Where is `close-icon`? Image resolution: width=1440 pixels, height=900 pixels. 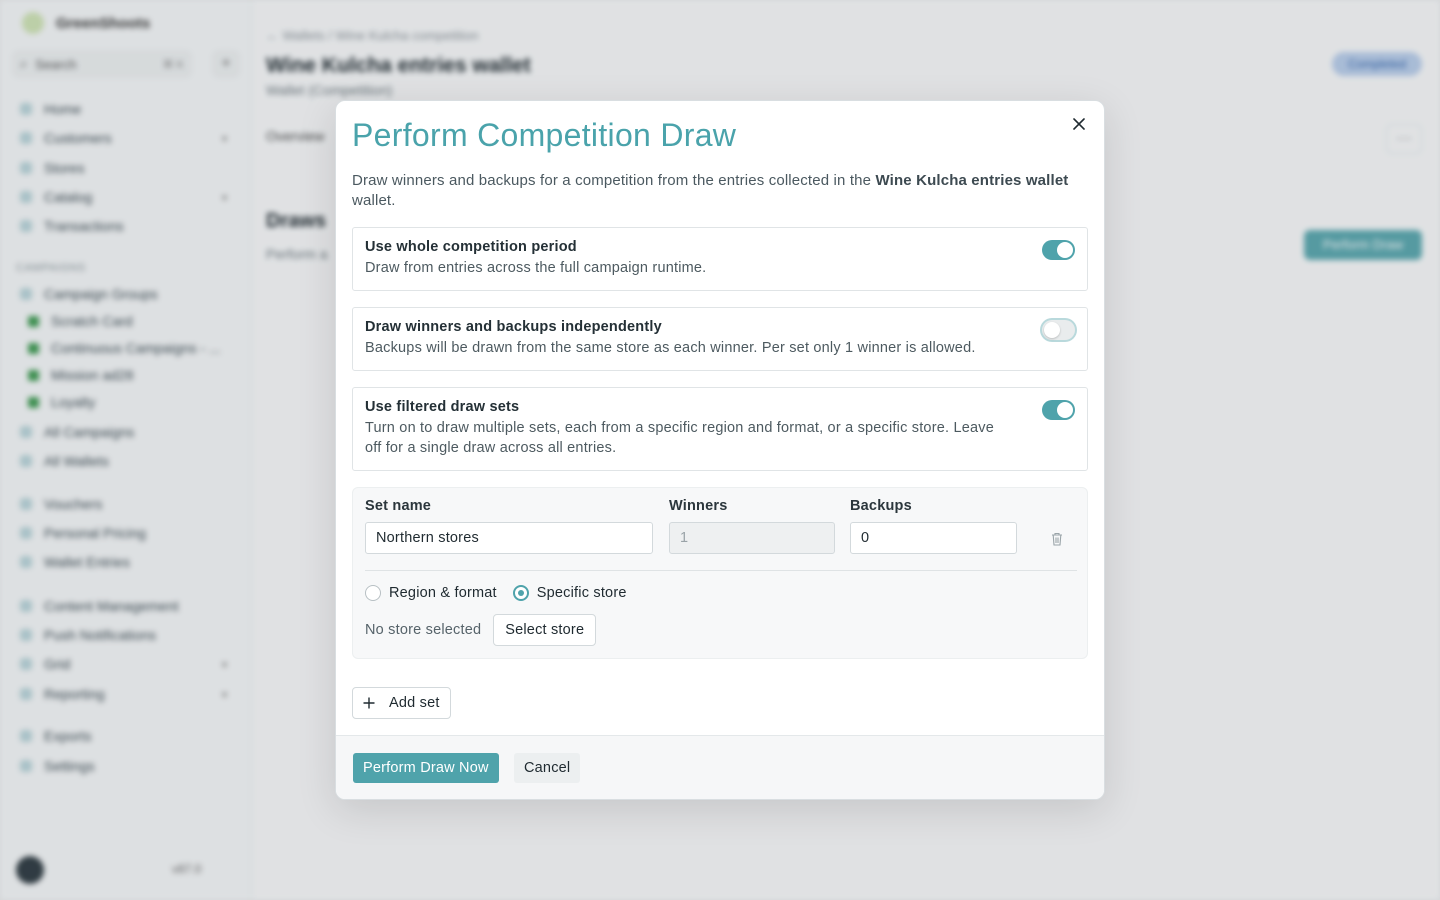
close-icon is located at coordinates (1079, 124).